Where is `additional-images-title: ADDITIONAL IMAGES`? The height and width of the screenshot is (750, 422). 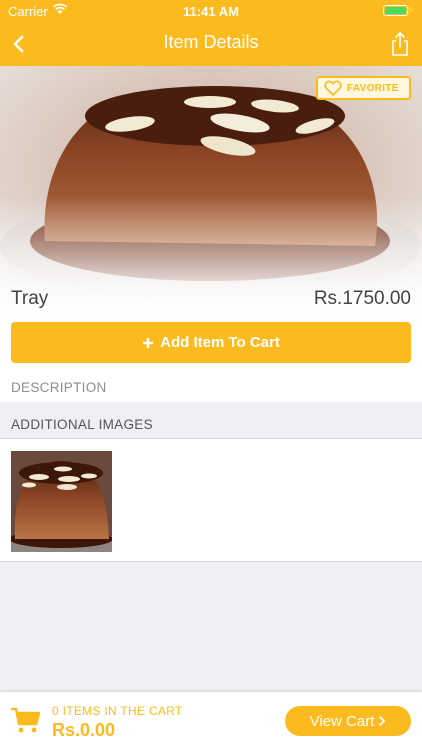
additional-images-title: ADDITIONAL IMAGES is located at coordinates (82, 424).